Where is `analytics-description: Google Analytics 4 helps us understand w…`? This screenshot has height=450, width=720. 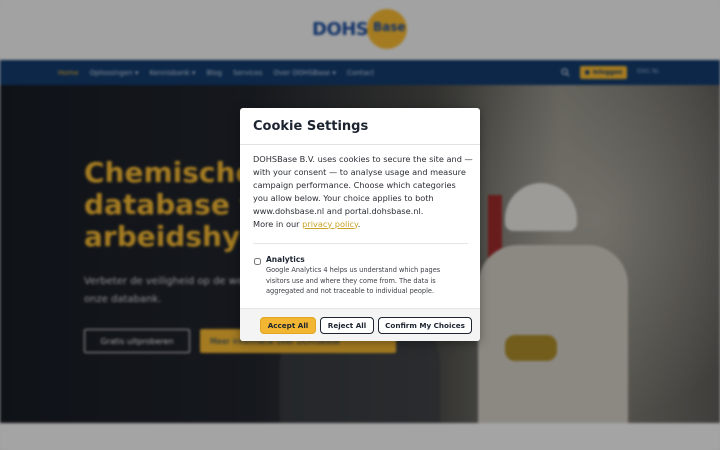
analytics-description: Google Analytics 4 helps us understand w… is located at coordinates (353, 281).